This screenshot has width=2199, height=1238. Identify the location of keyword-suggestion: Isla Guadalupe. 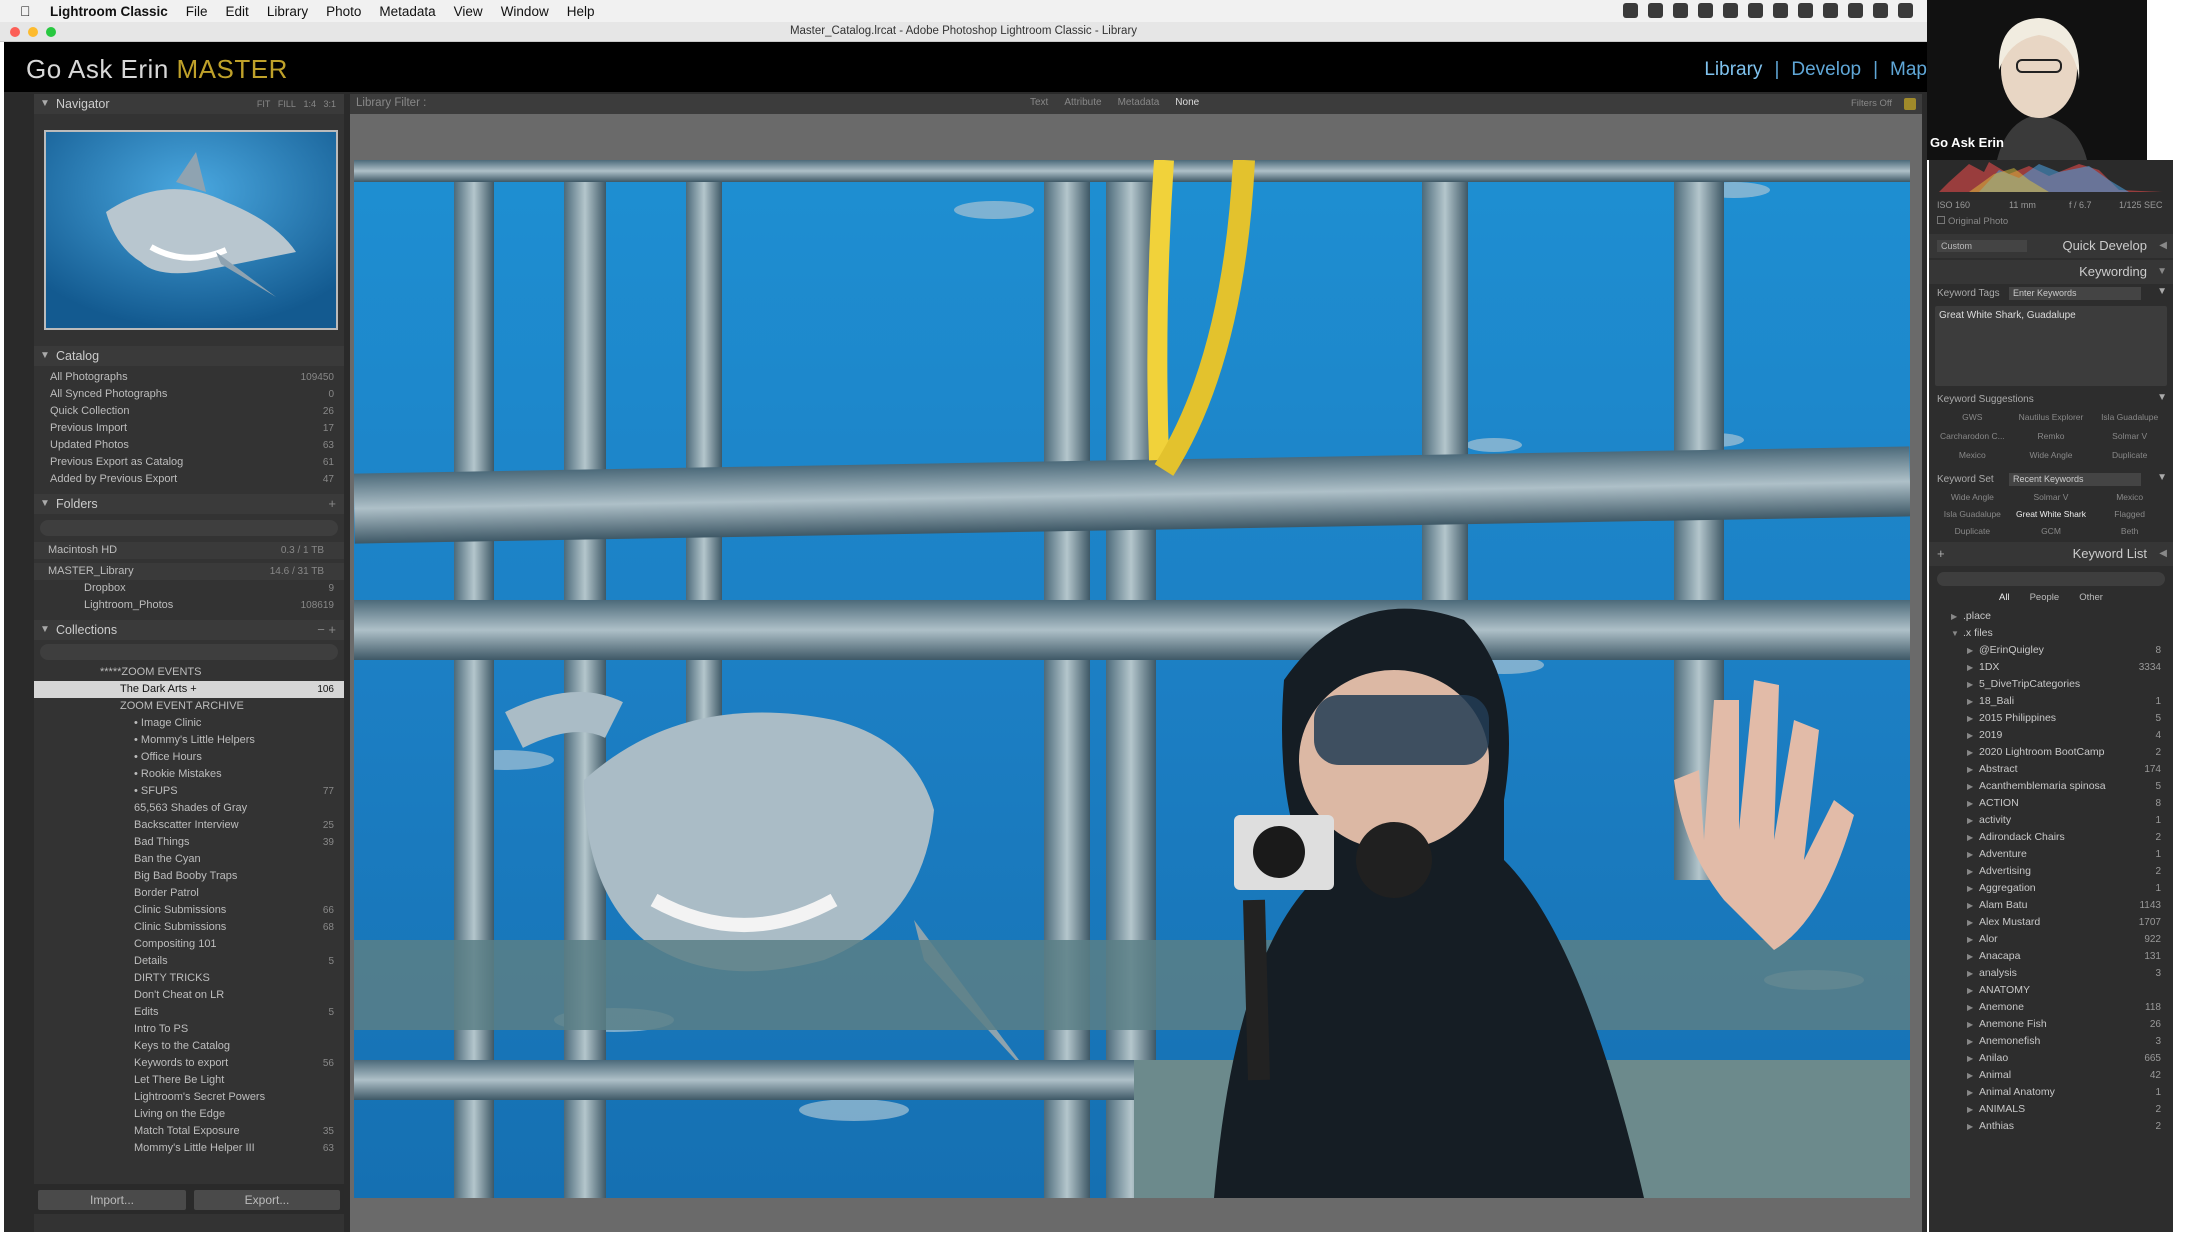
(2129, 419).